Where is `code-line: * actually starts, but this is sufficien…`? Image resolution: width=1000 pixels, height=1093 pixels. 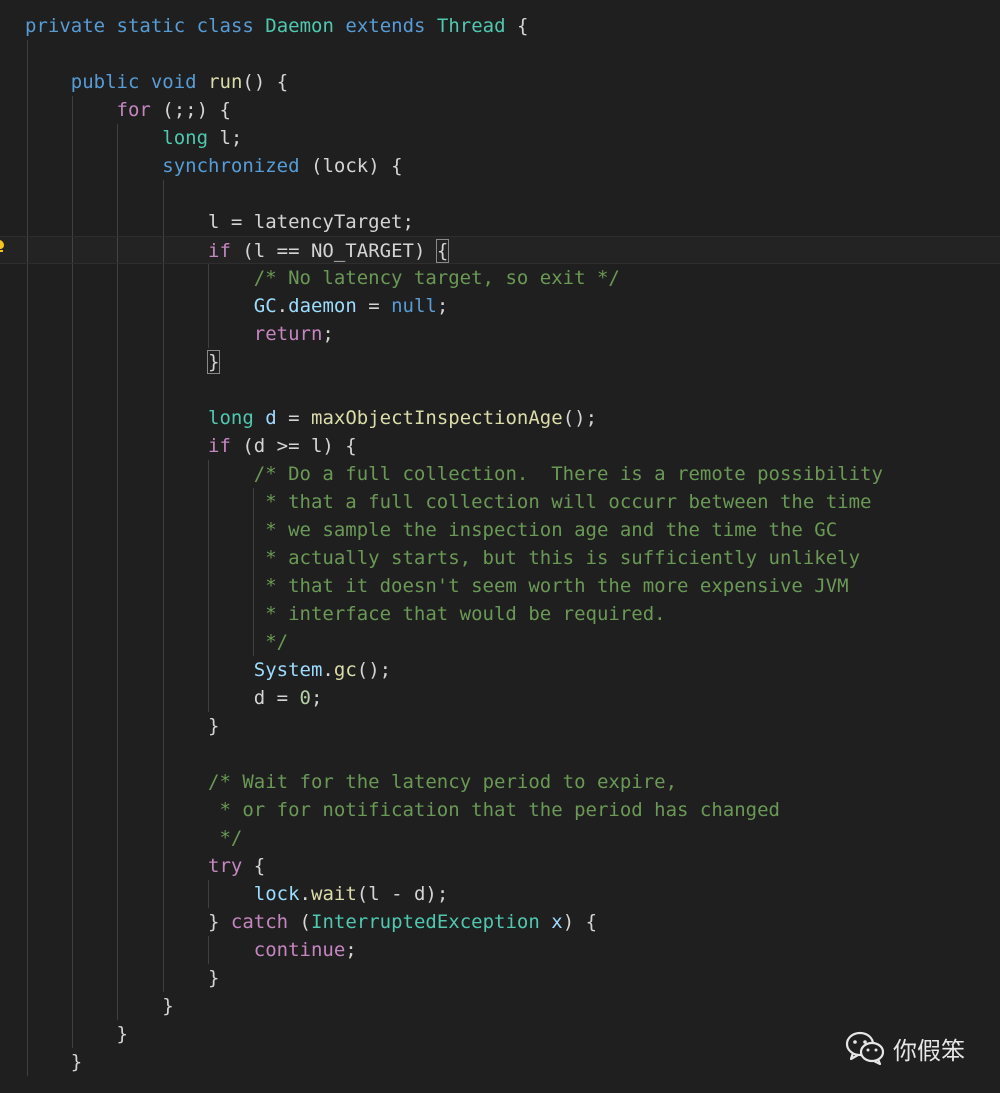 code-line: * actually starts, but this is sufficien… is located at coordinates (500, 558).